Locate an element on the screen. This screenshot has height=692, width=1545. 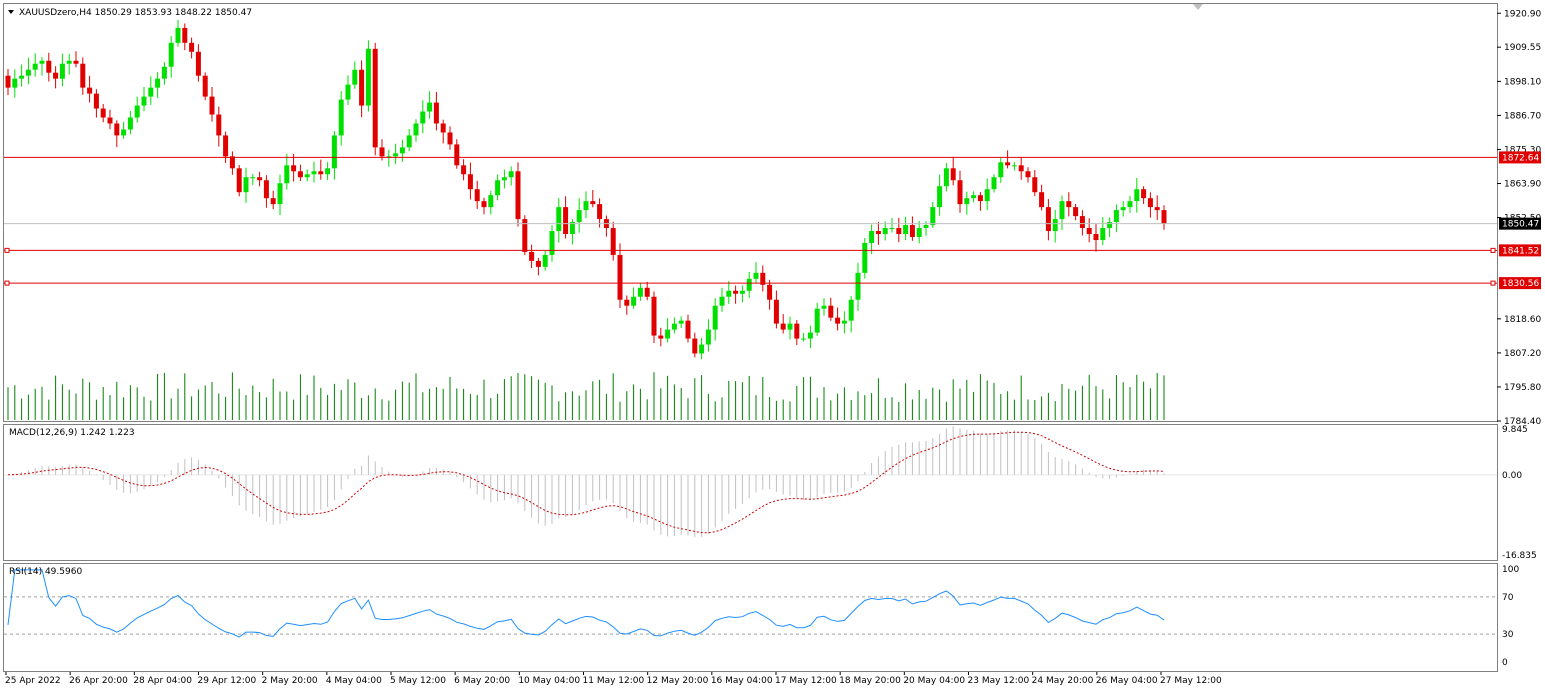
price-level-badge-label: 1872.64 is located at coordinates (1520, 158).